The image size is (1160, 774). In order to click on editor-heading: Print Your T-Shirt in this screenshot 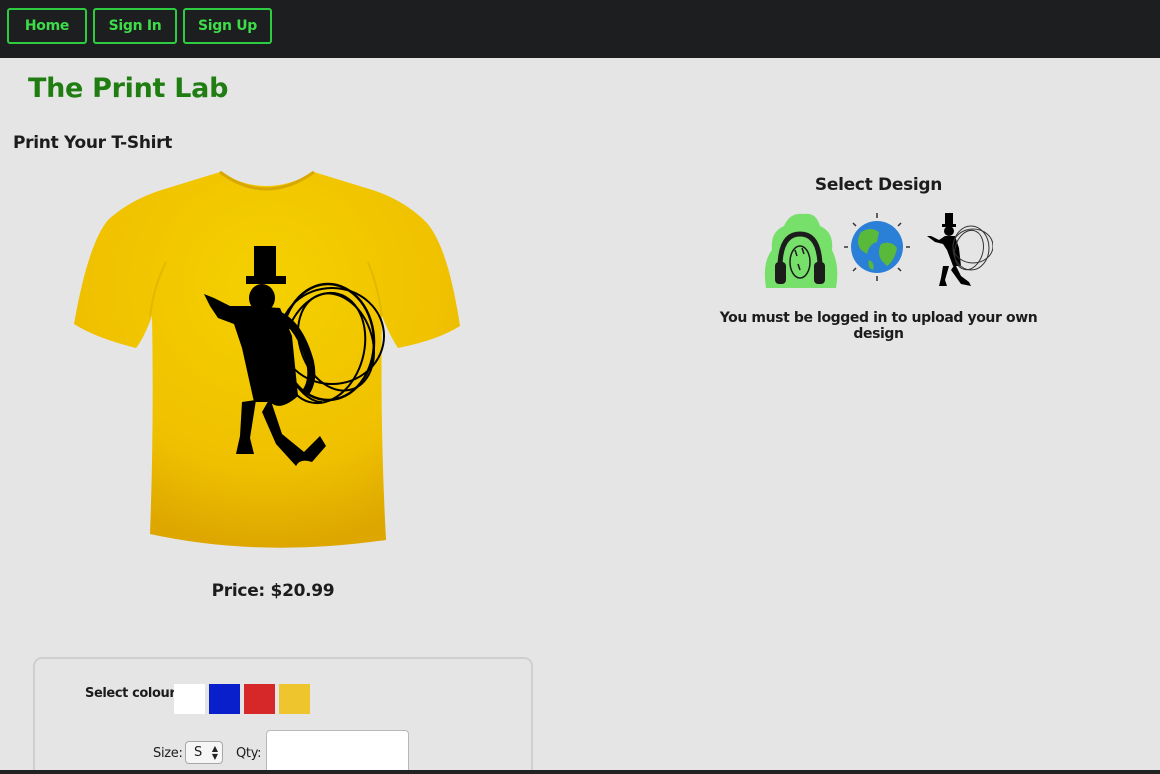, I will do `click(93, 143)`.